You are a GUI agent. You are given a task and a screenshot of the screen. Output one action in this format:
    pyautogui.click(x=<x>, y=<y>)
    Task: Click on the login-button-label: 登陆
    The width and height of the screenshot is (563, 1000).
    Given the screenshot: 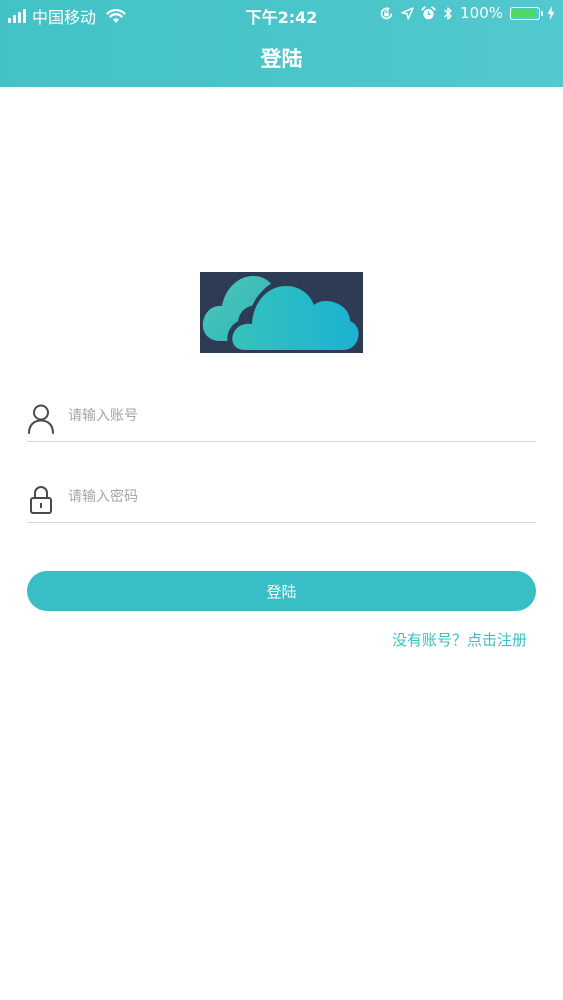 What is the action you would take?
    pyautogui.click(x=281, y=591)
    